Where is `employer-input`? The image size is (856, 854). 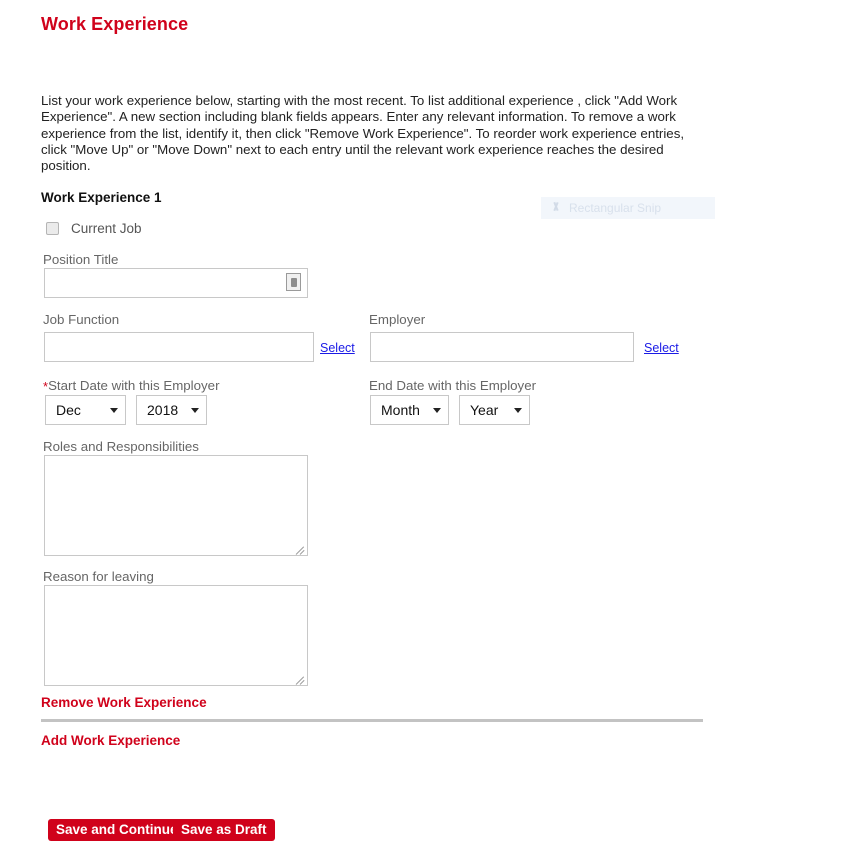 employer-input is located at coordinates (502, 347).